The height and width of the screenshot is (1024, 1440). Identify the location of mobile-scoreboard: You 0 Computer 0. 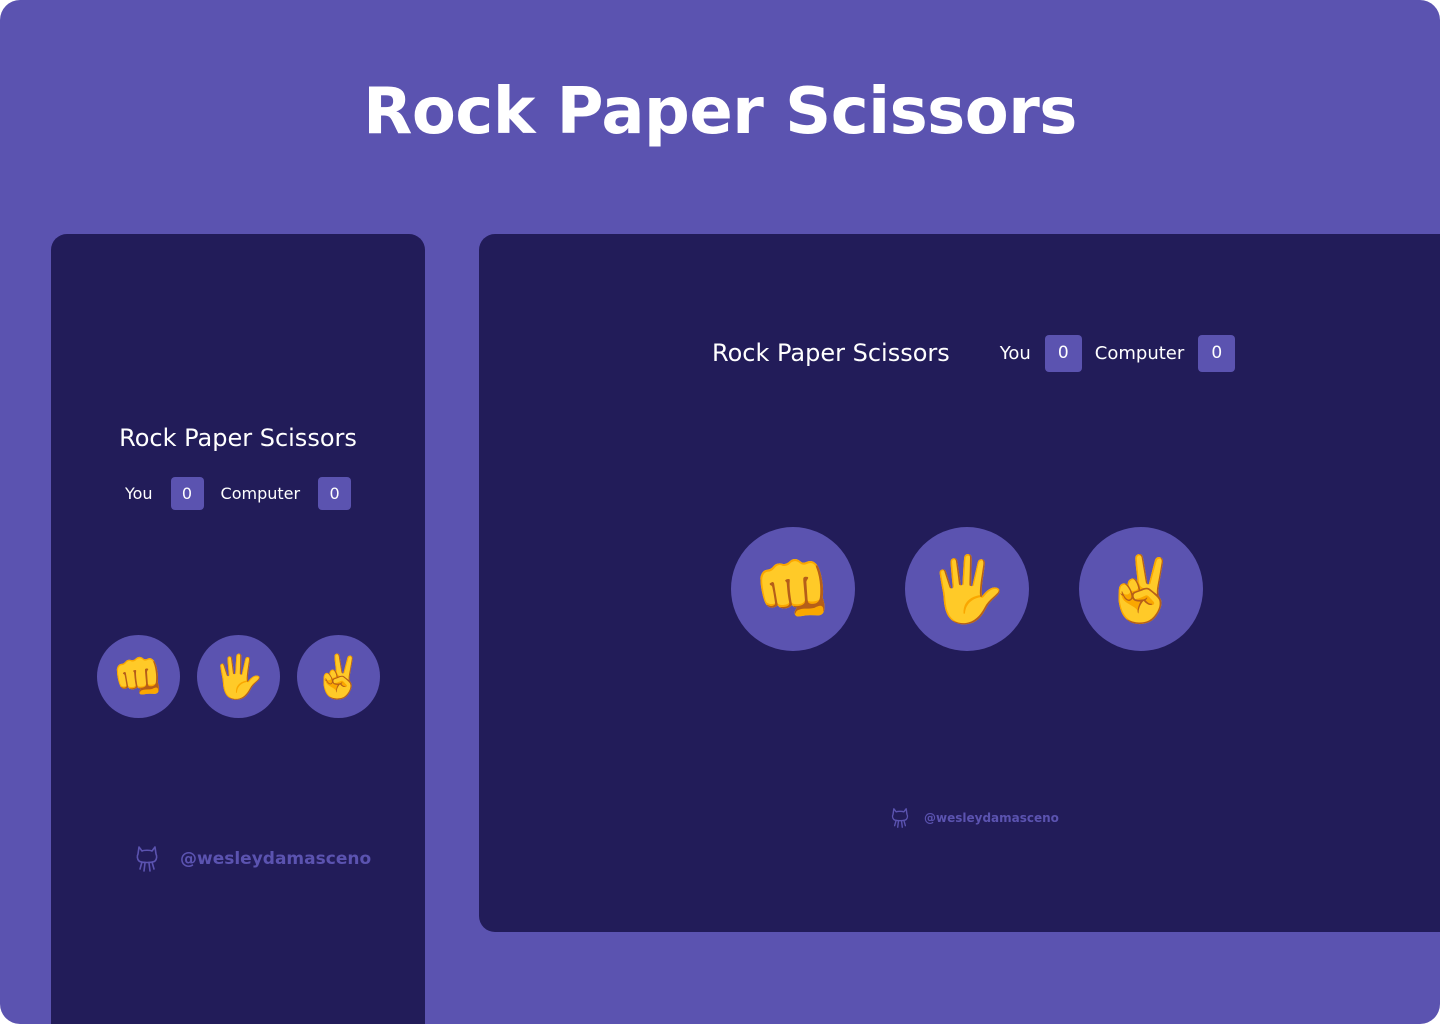
(238, 493).